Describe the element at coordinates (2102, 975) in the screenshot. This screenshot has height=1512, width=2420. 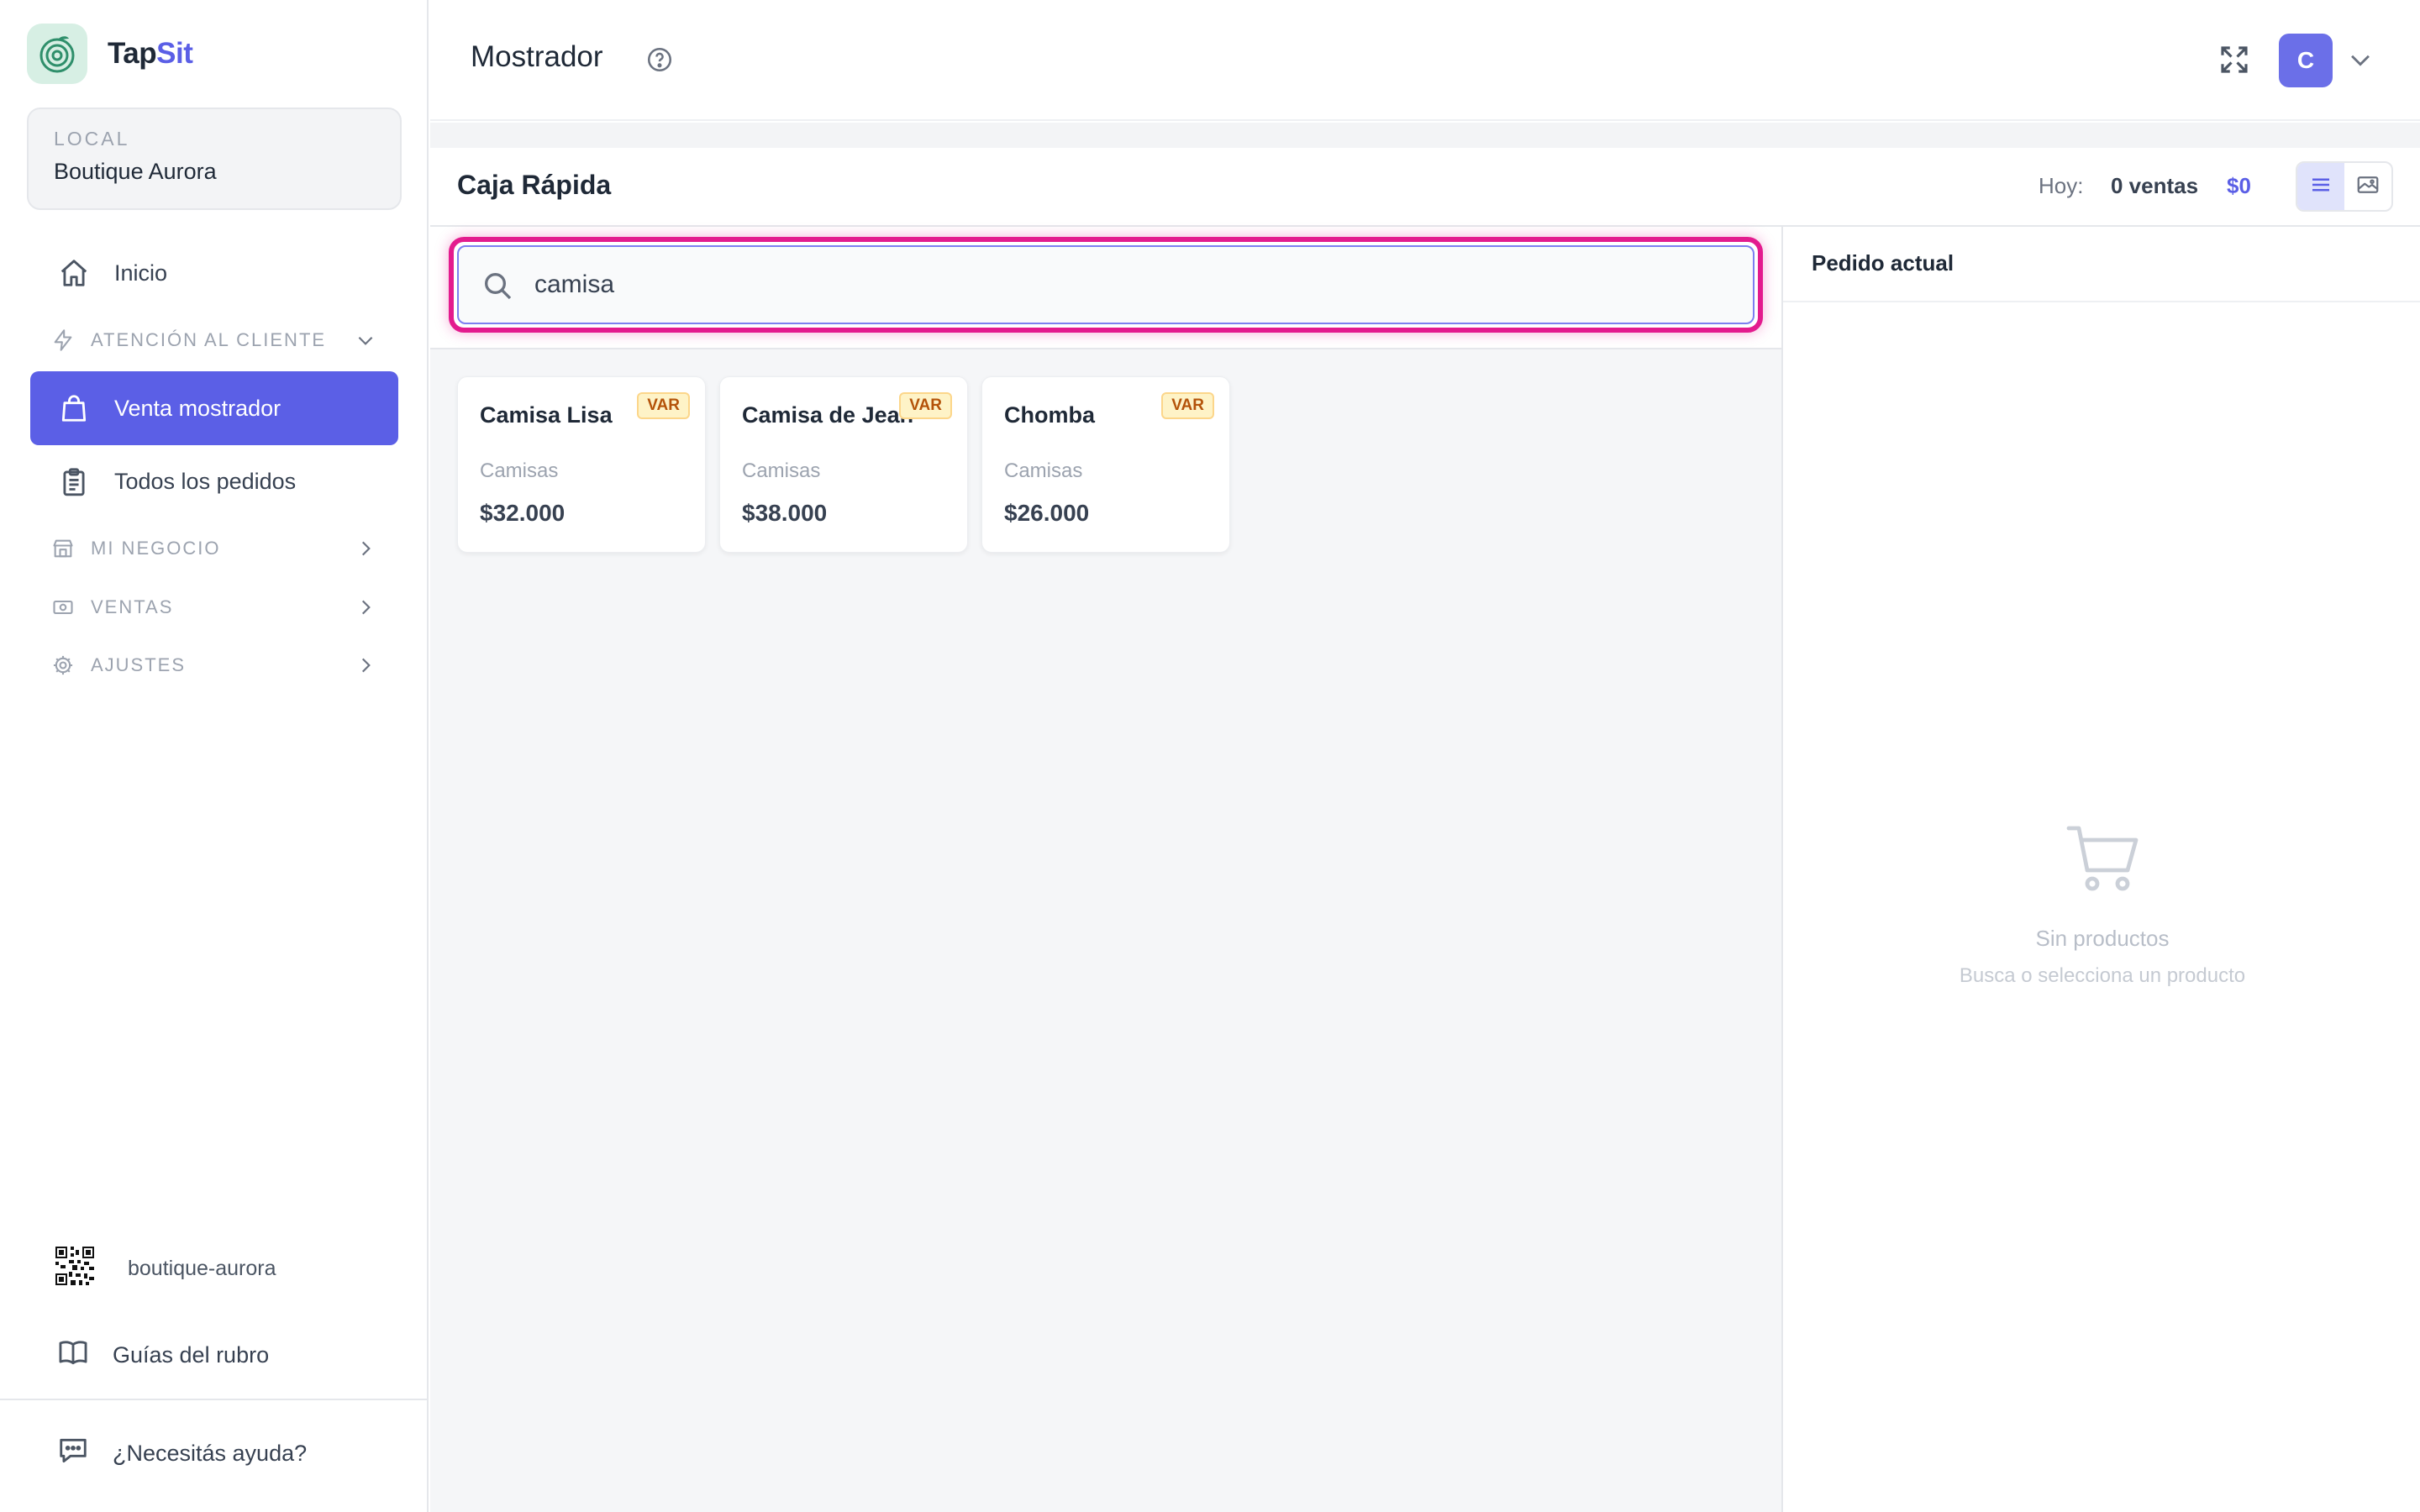
I see `empty-cart-subtitle: Busca o selecciona un producto` at that location.